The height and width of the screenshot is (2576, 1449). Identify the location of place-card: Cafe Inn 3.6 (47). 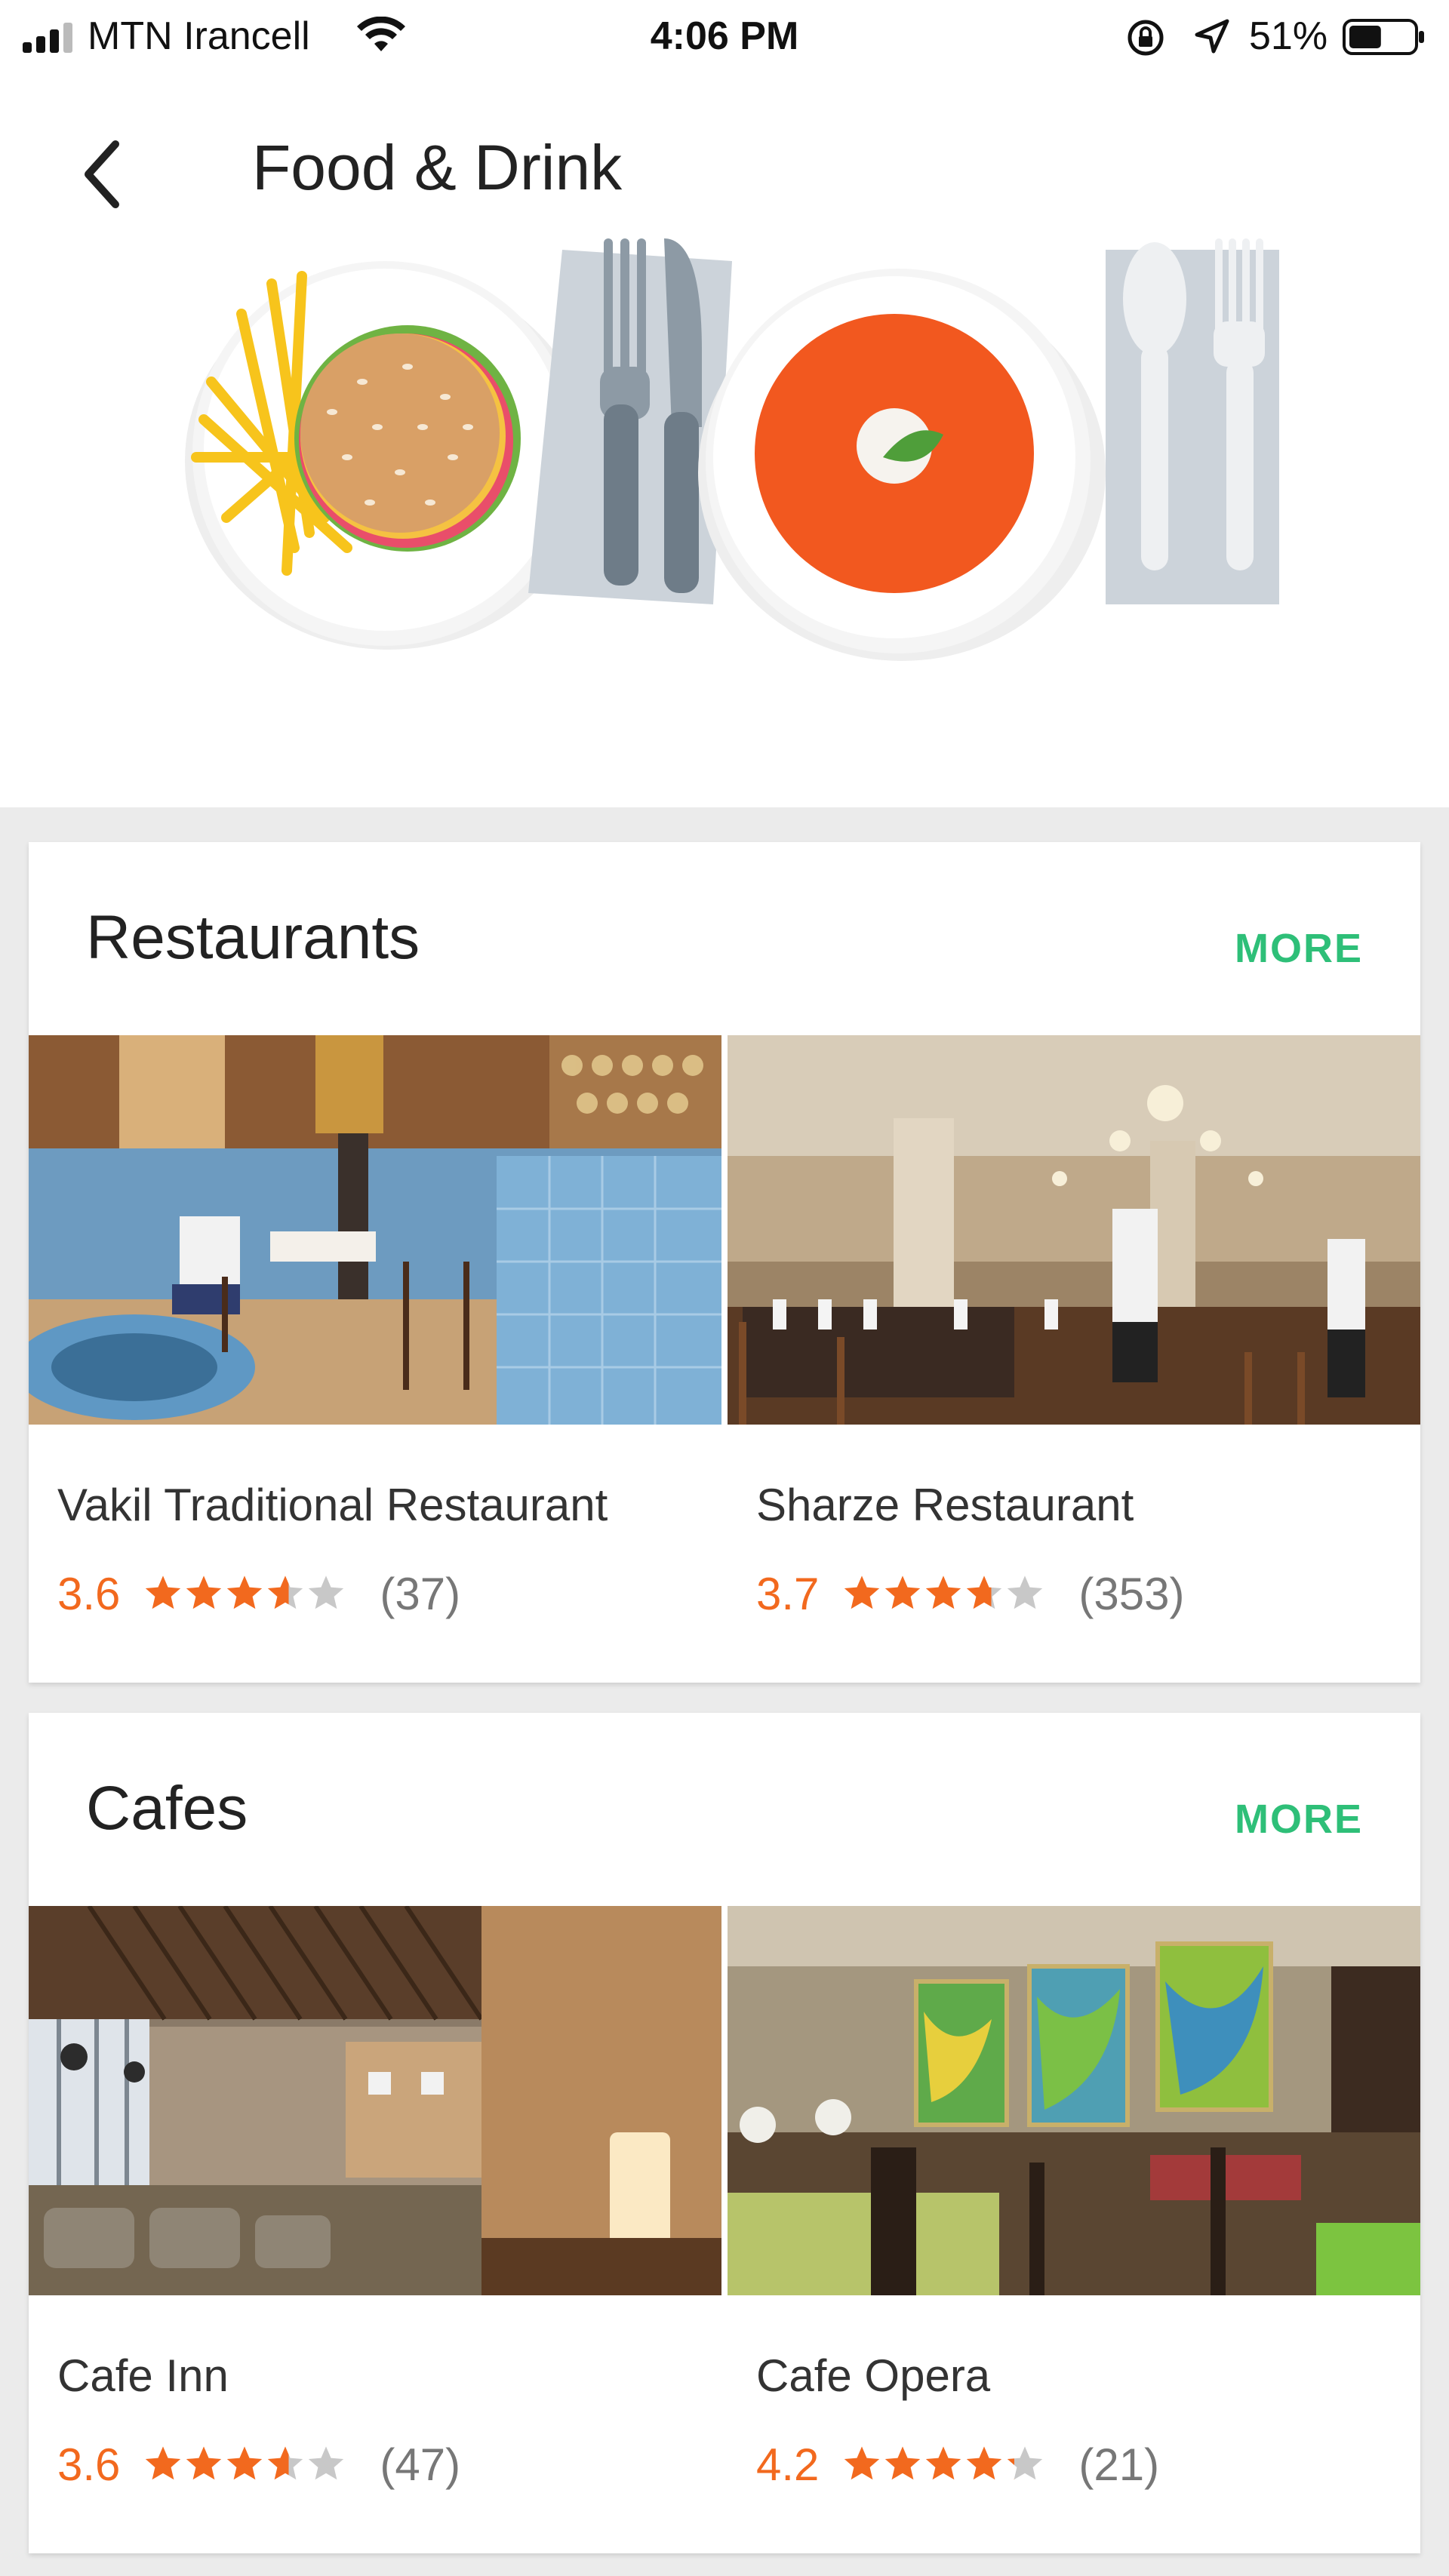
(375, 2229).